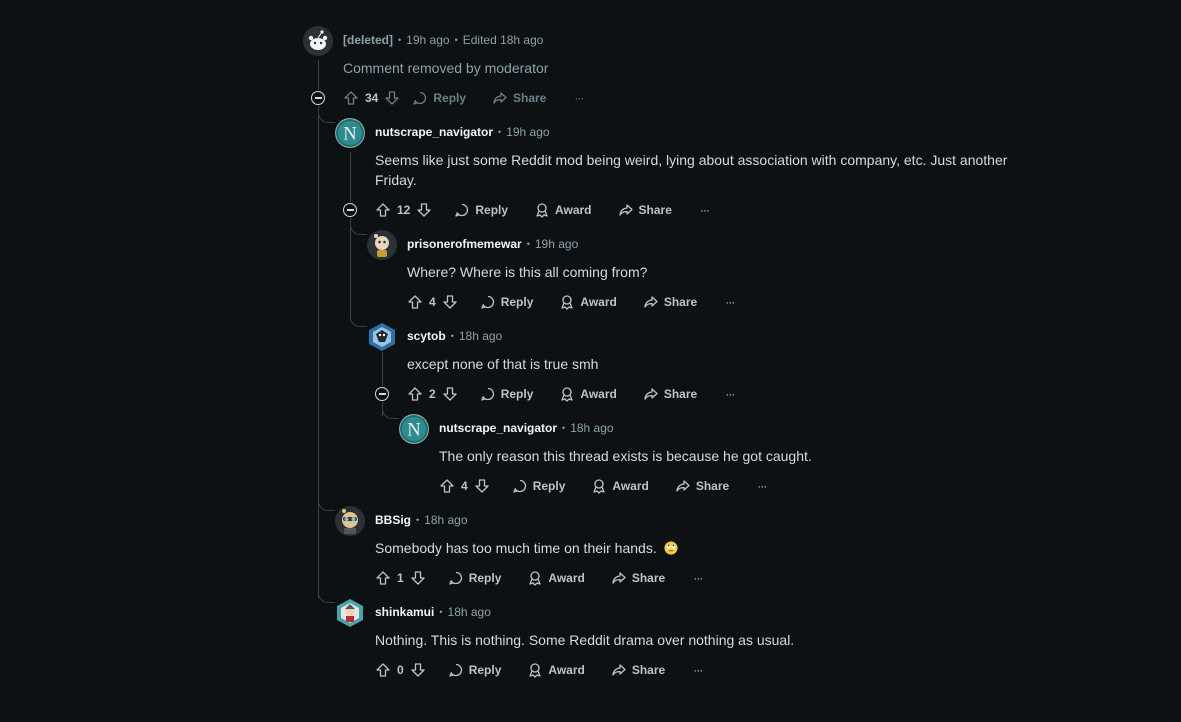  What do you see at coordinates (318, 75) in the screenshot?
I see `thread-line-root` at bounding box center [318, 75].